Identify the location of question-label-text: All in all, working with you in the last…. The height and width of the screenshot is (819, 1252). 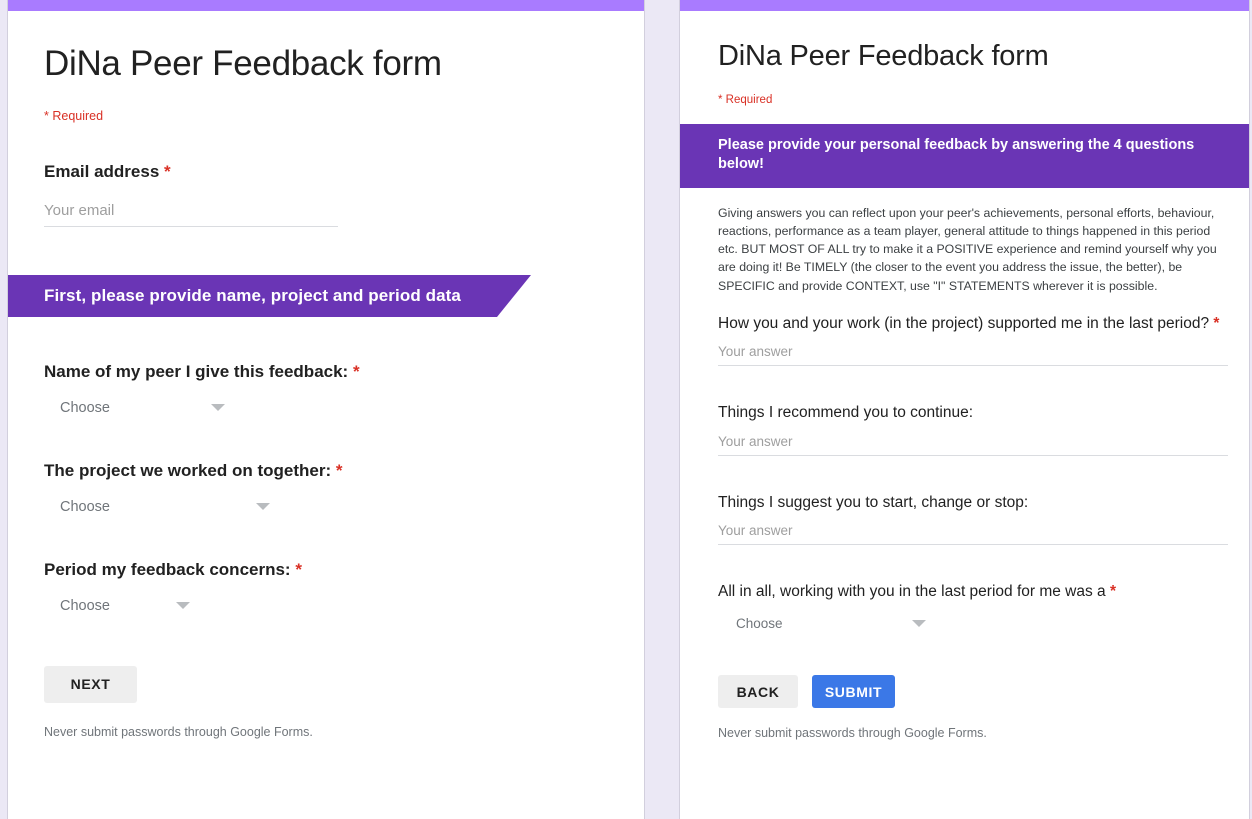
(912, 591).